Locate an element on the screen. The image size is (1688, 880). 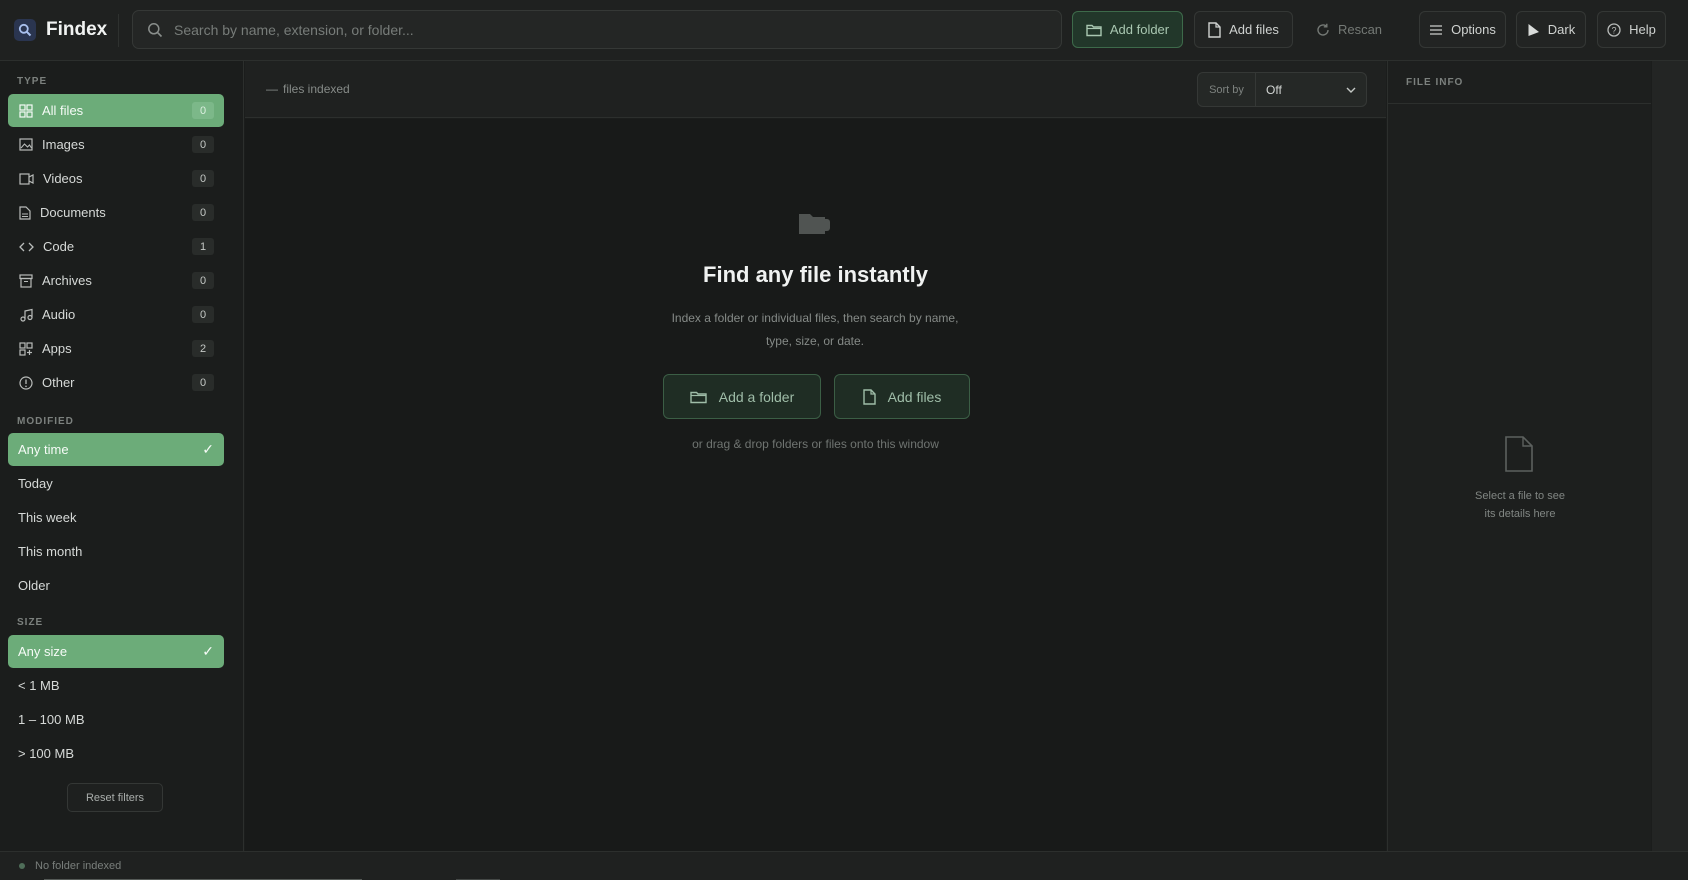
modified-section-title: MODIFIED is located at coordinates (45, 421).